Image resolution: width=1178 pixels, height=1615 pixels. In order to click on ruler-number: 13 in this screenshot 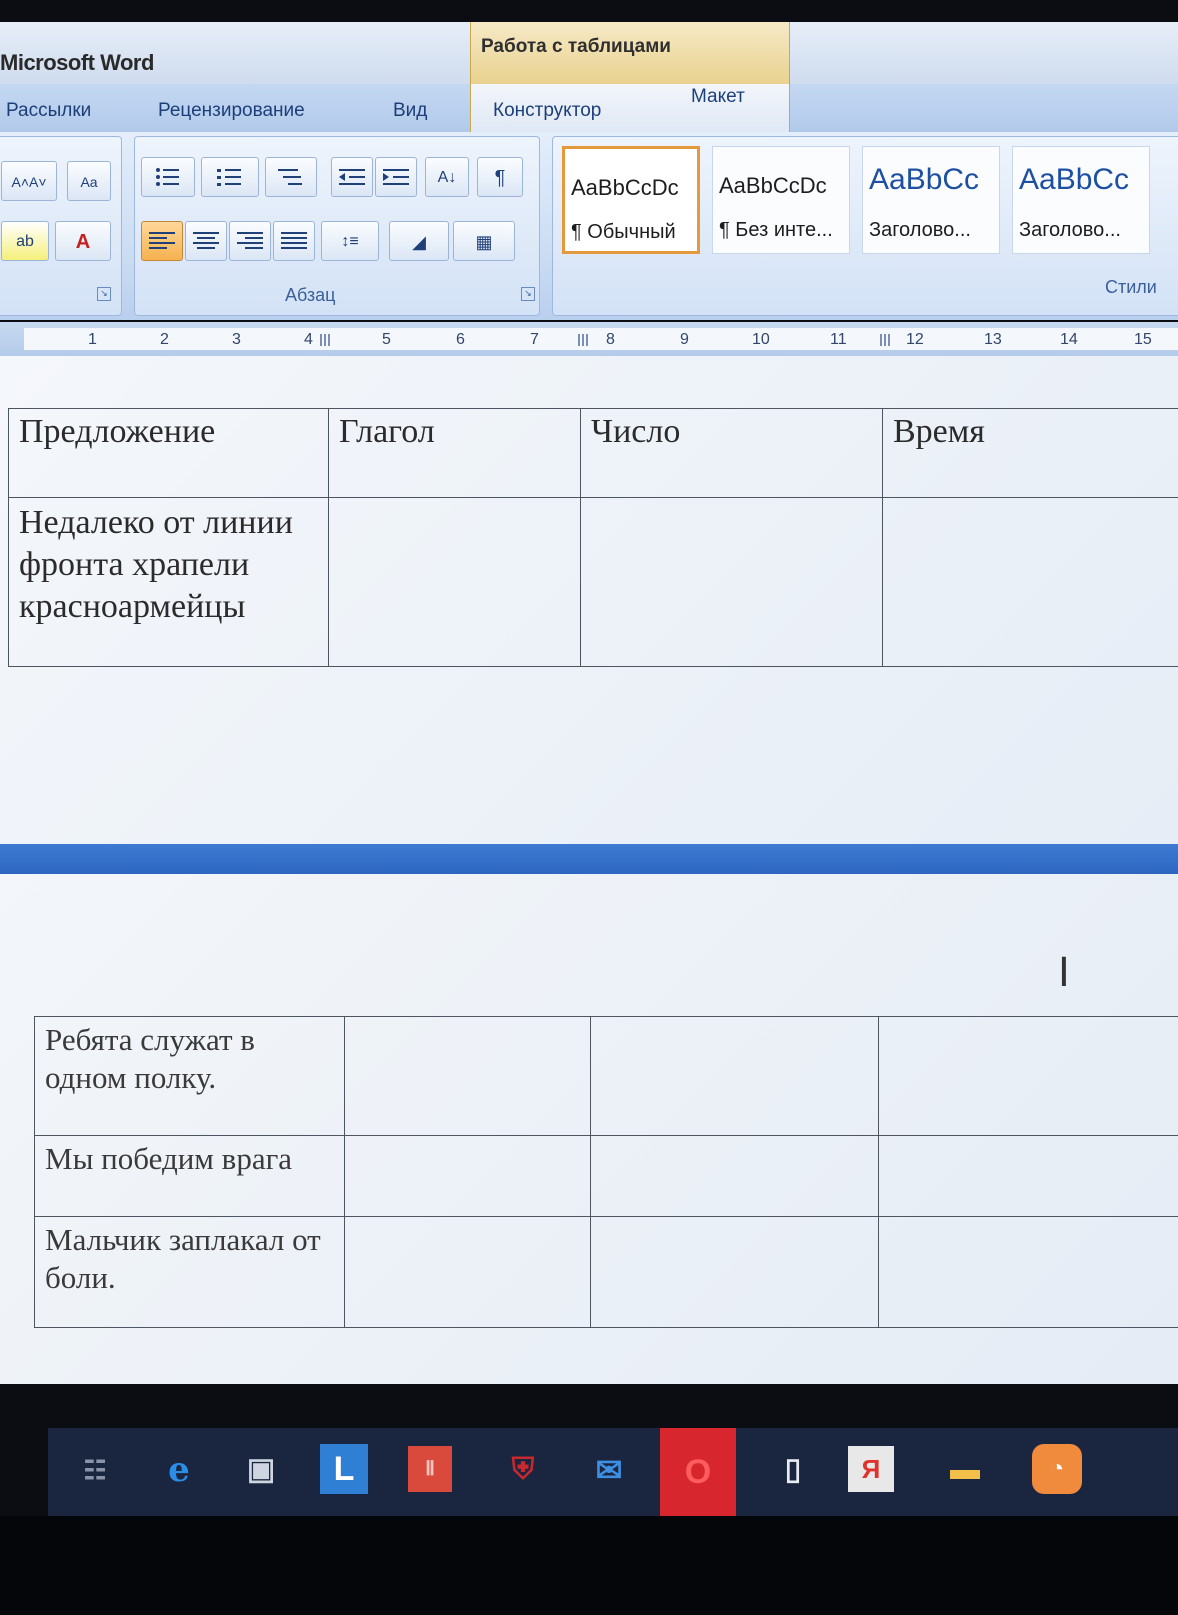, I will do `click(993, 339)`.